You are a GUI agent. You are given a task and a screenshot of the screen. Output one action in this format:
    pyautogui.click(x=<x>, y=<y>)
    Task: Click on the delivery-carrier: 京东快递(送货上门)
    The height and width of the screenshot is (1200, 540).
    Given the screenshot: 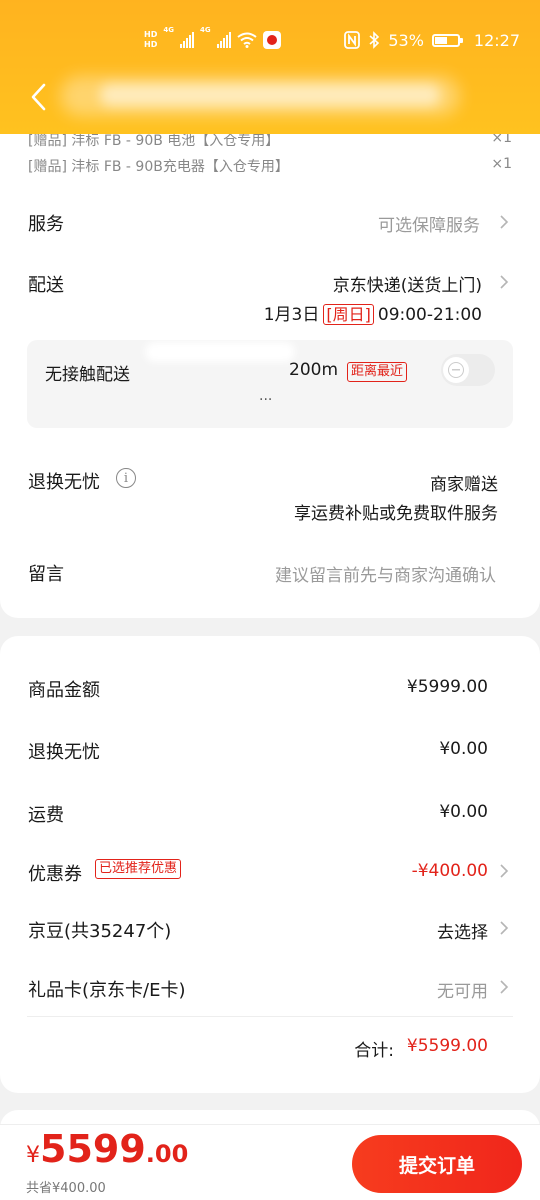 What is the action you would take?
    pyautogui.click(x=407, y=286)
    